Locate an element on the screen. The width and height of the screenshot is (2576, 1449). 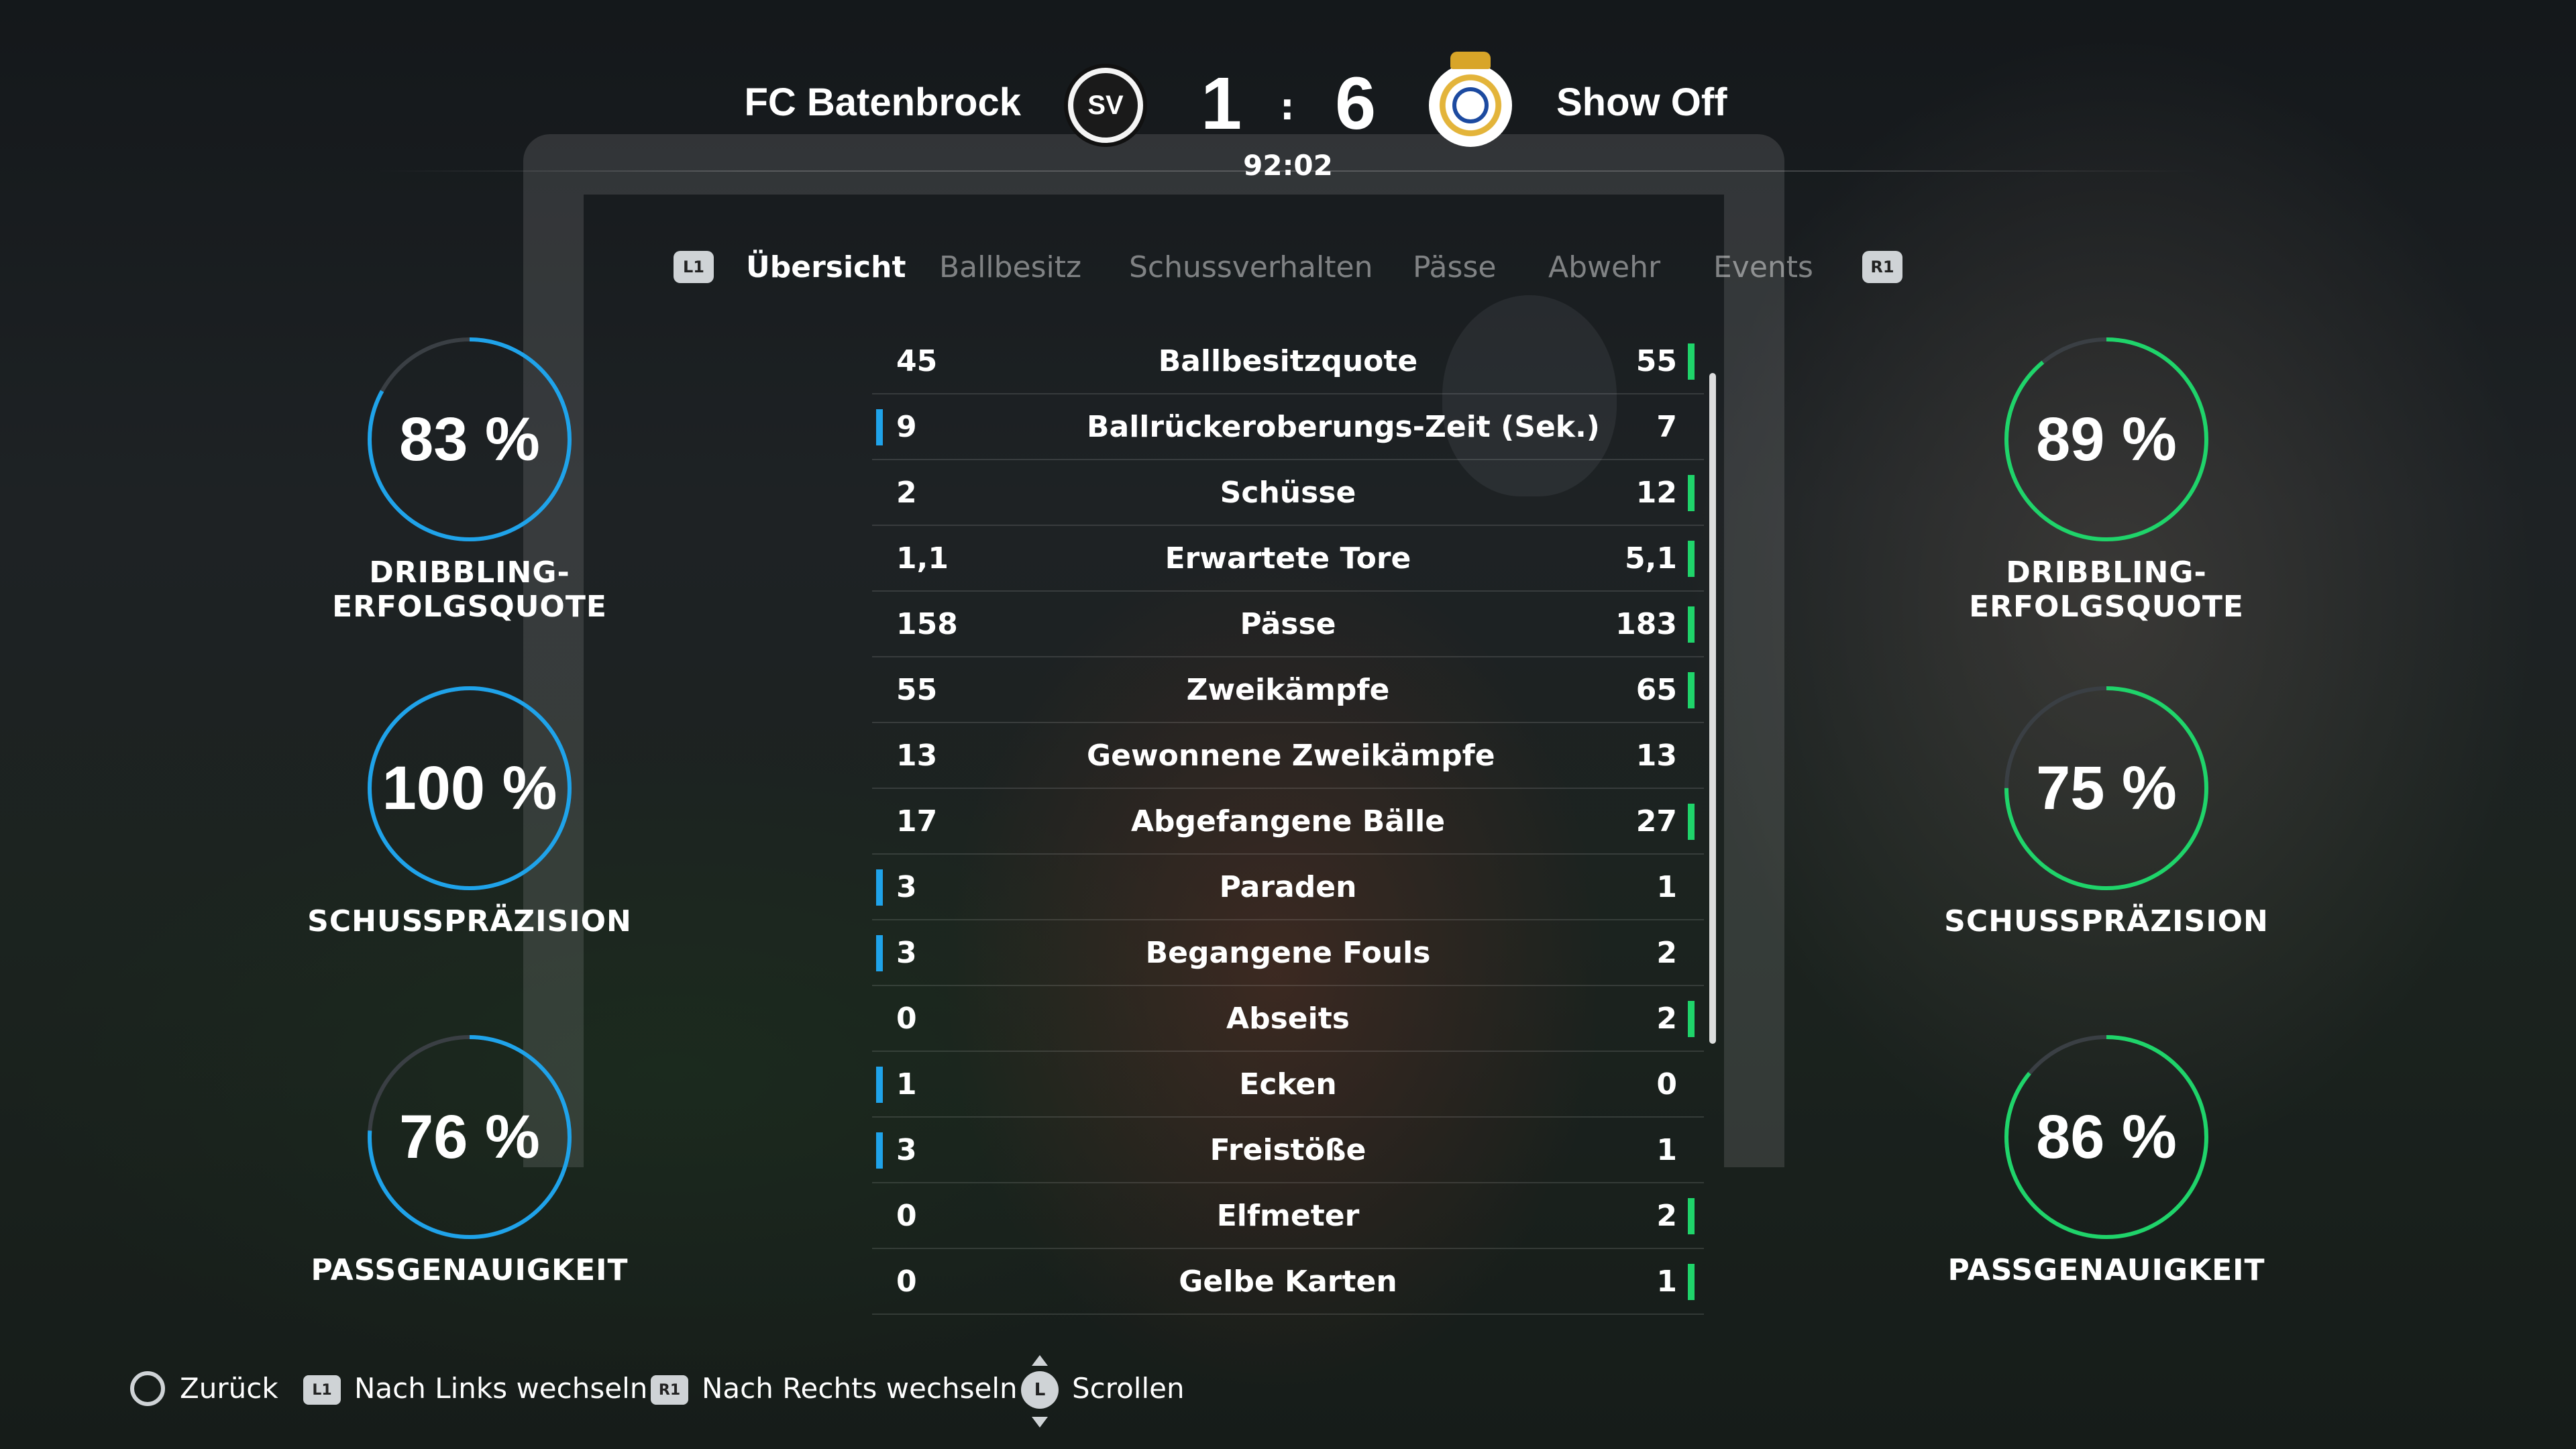
back-label: Zurück is located at coordinates (229, 1388).